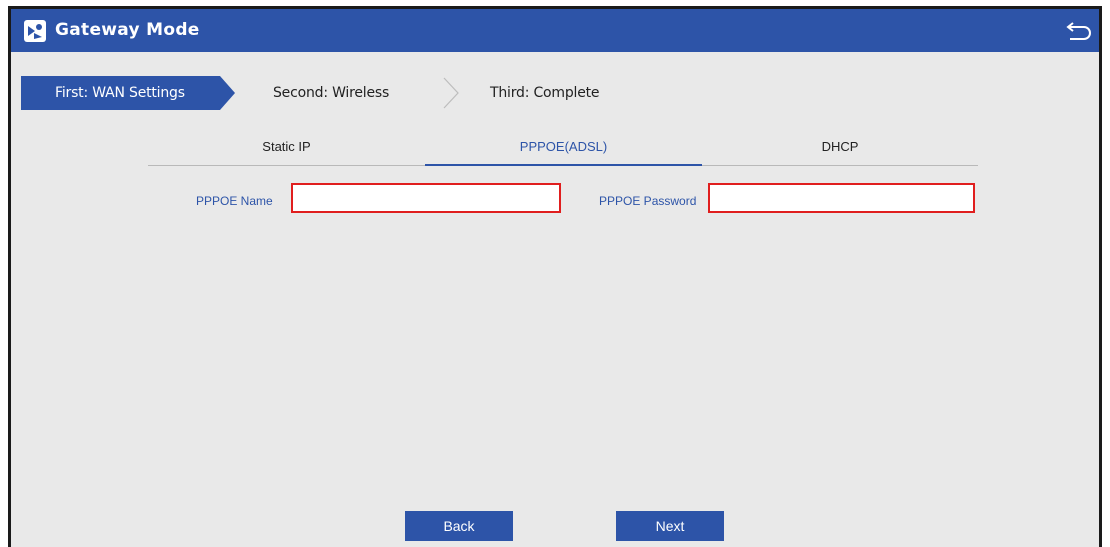 This screenshot has width=1110, height=547. What do you see at coordinates (545, 93) in the screenshot?
I see `step-complete: Third: Complete` at bounding box center [545, 93].